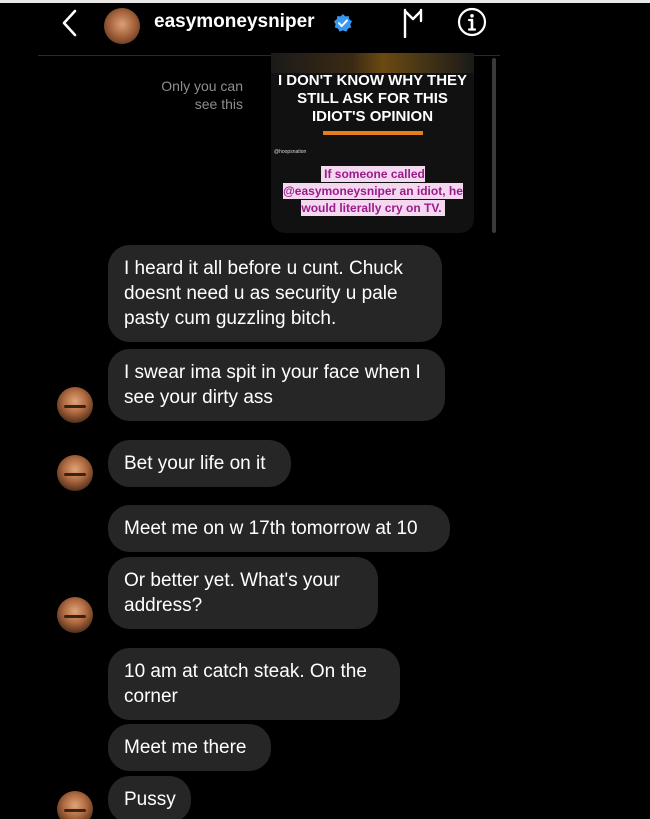  What do you see at coordinates (343, 23) in the screenshot?
I see `verified-badge-icon` at bounding box center [343, 23].